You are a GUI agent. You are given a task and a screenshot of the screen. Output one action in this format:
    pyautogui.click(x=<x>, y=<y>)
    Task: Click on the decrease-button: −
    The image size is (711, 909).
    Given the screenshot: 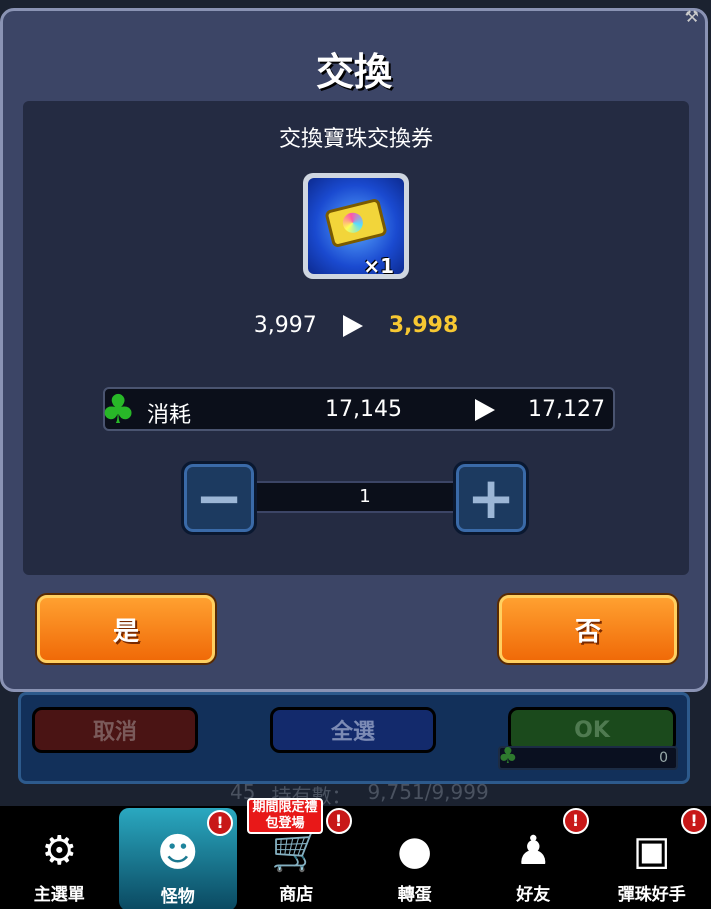 What is the action you would take?
    pyautogui.click(x=219, y=498)
    